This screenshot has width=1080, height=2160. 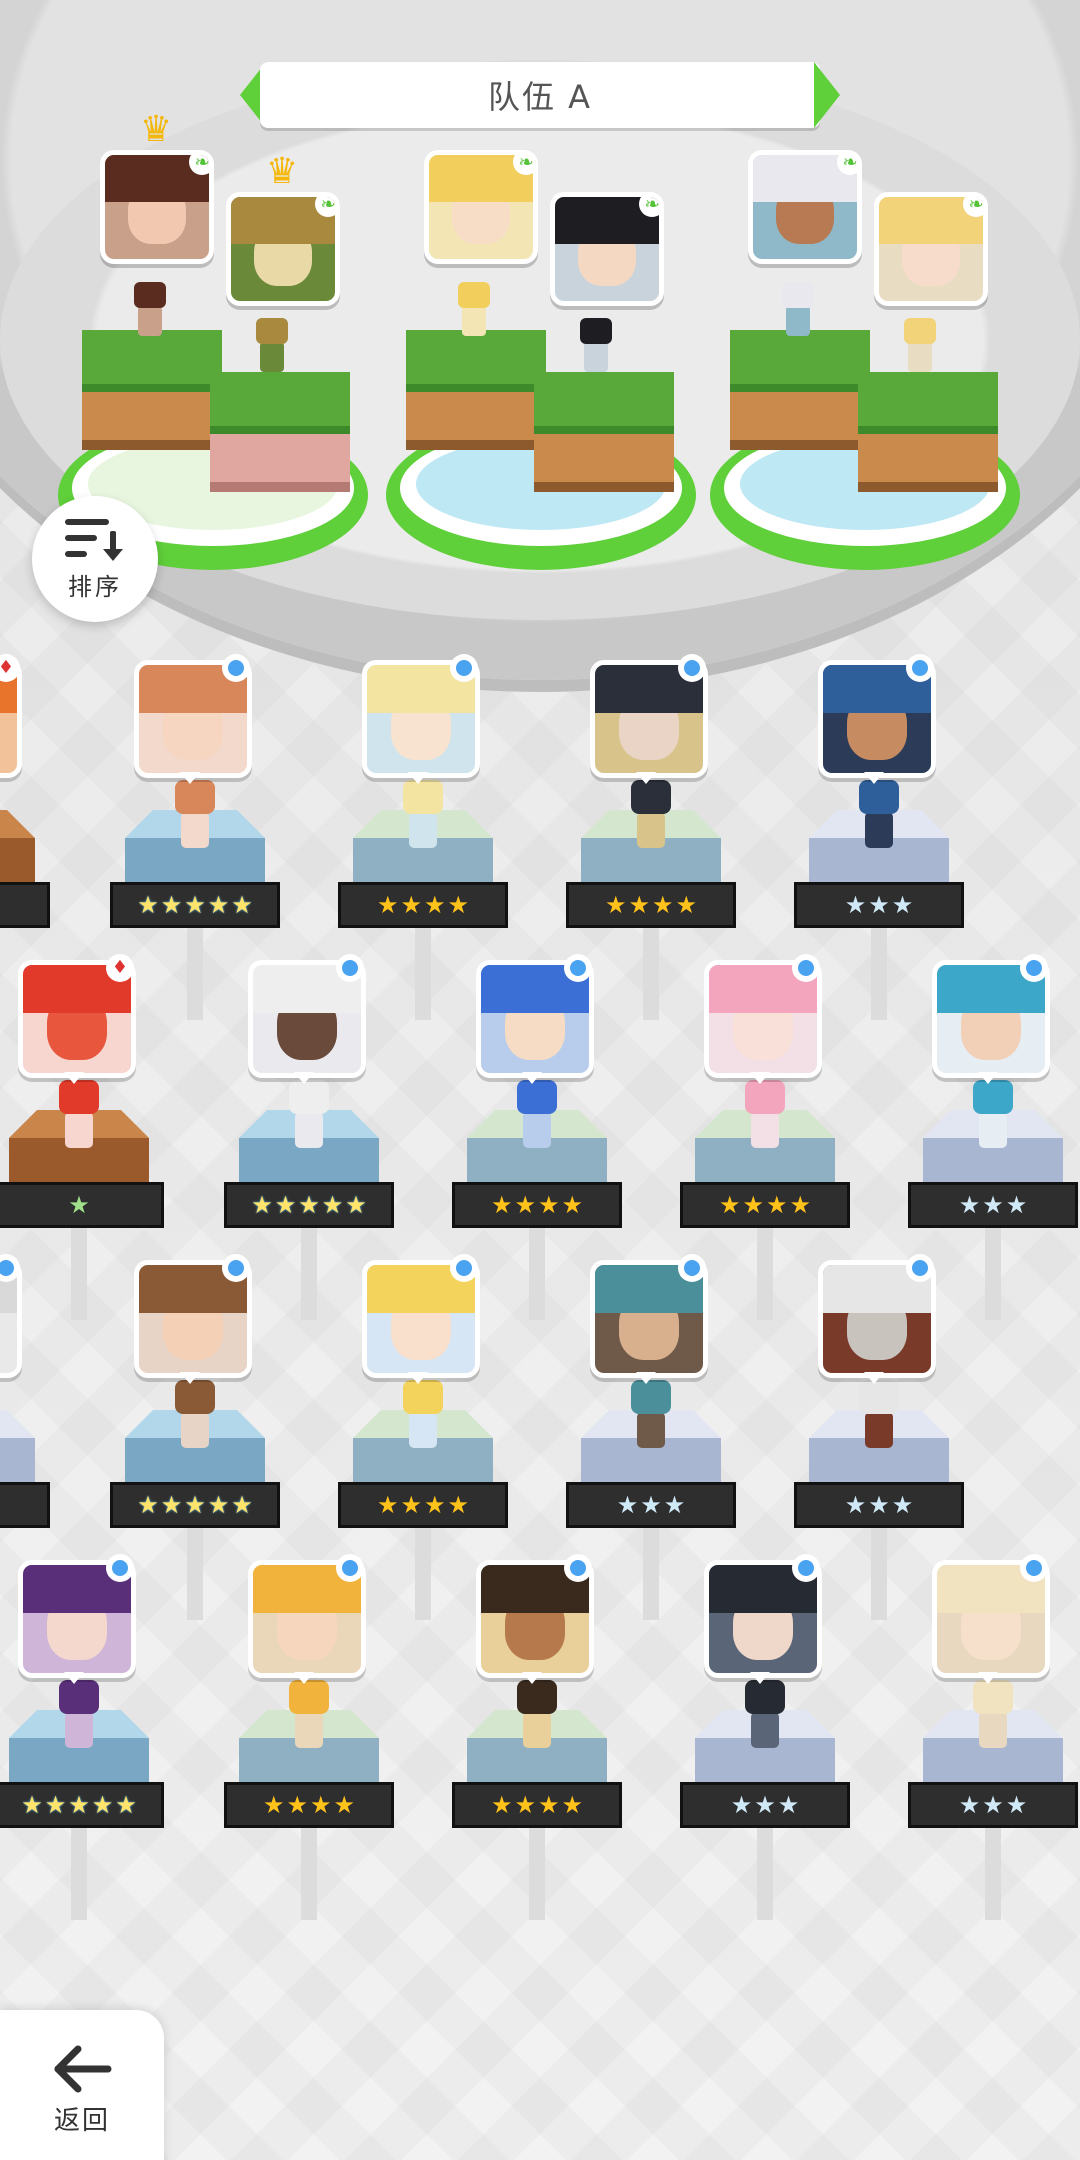 What do you see at coordinates (827, 95) in the screenshot?
I see `chevron-right-icon` at bounding box center [827, 95].